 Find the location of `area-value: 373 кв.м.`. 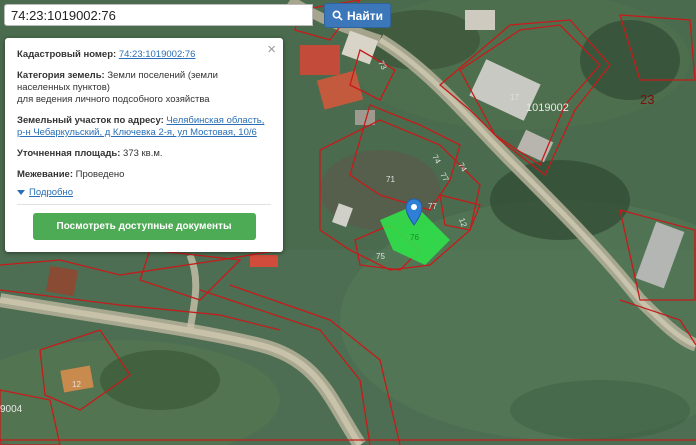

area-value: 373 кв.м. is located at coordinates (143, 153).